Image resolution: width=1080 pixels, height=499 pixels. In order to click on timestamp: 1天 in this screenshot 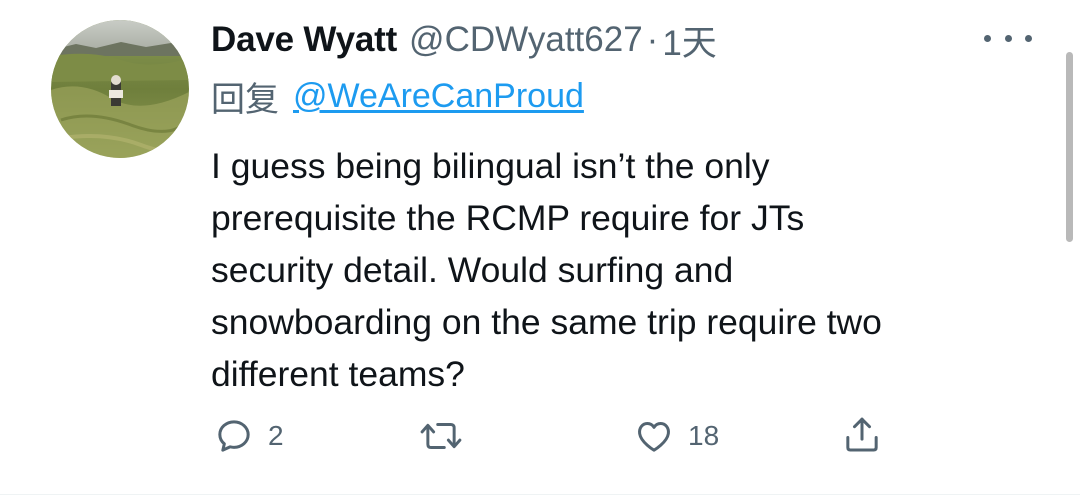, I will do `click(689, 40)`.